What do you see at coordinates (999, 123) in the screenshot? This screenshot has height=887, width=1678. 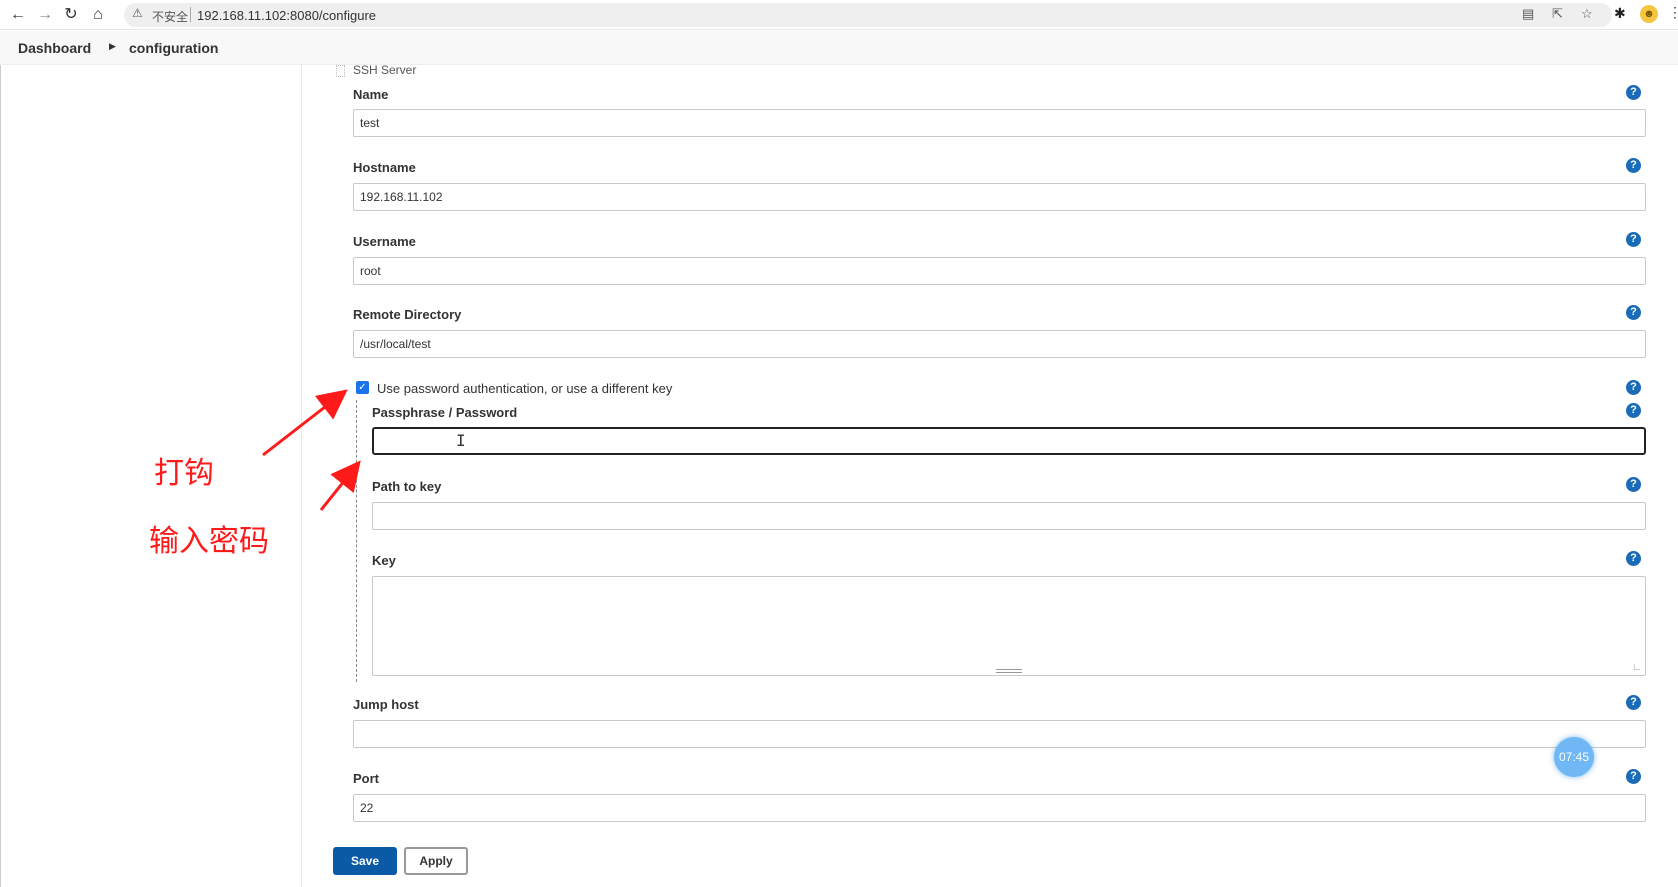 I see `name-input: test` at bounding box center [999, 123].